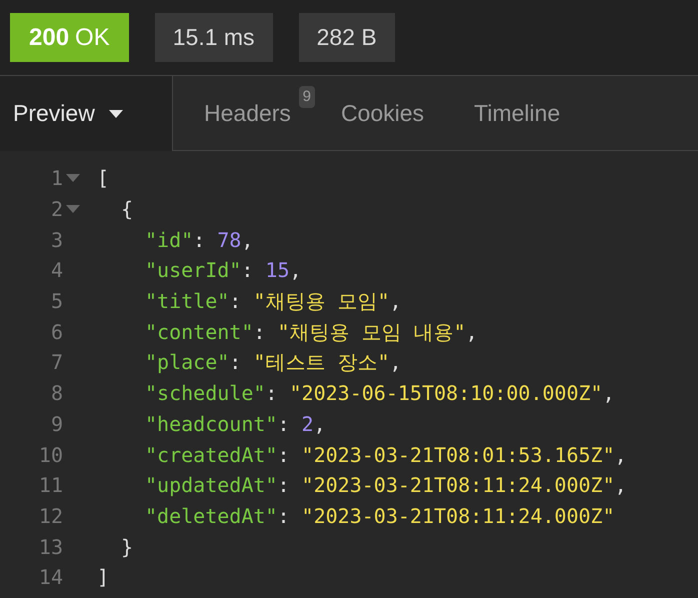 The width and height of the screenshot is (698, 598). I want to click on response-tab: Cookies, so click(382, 113).